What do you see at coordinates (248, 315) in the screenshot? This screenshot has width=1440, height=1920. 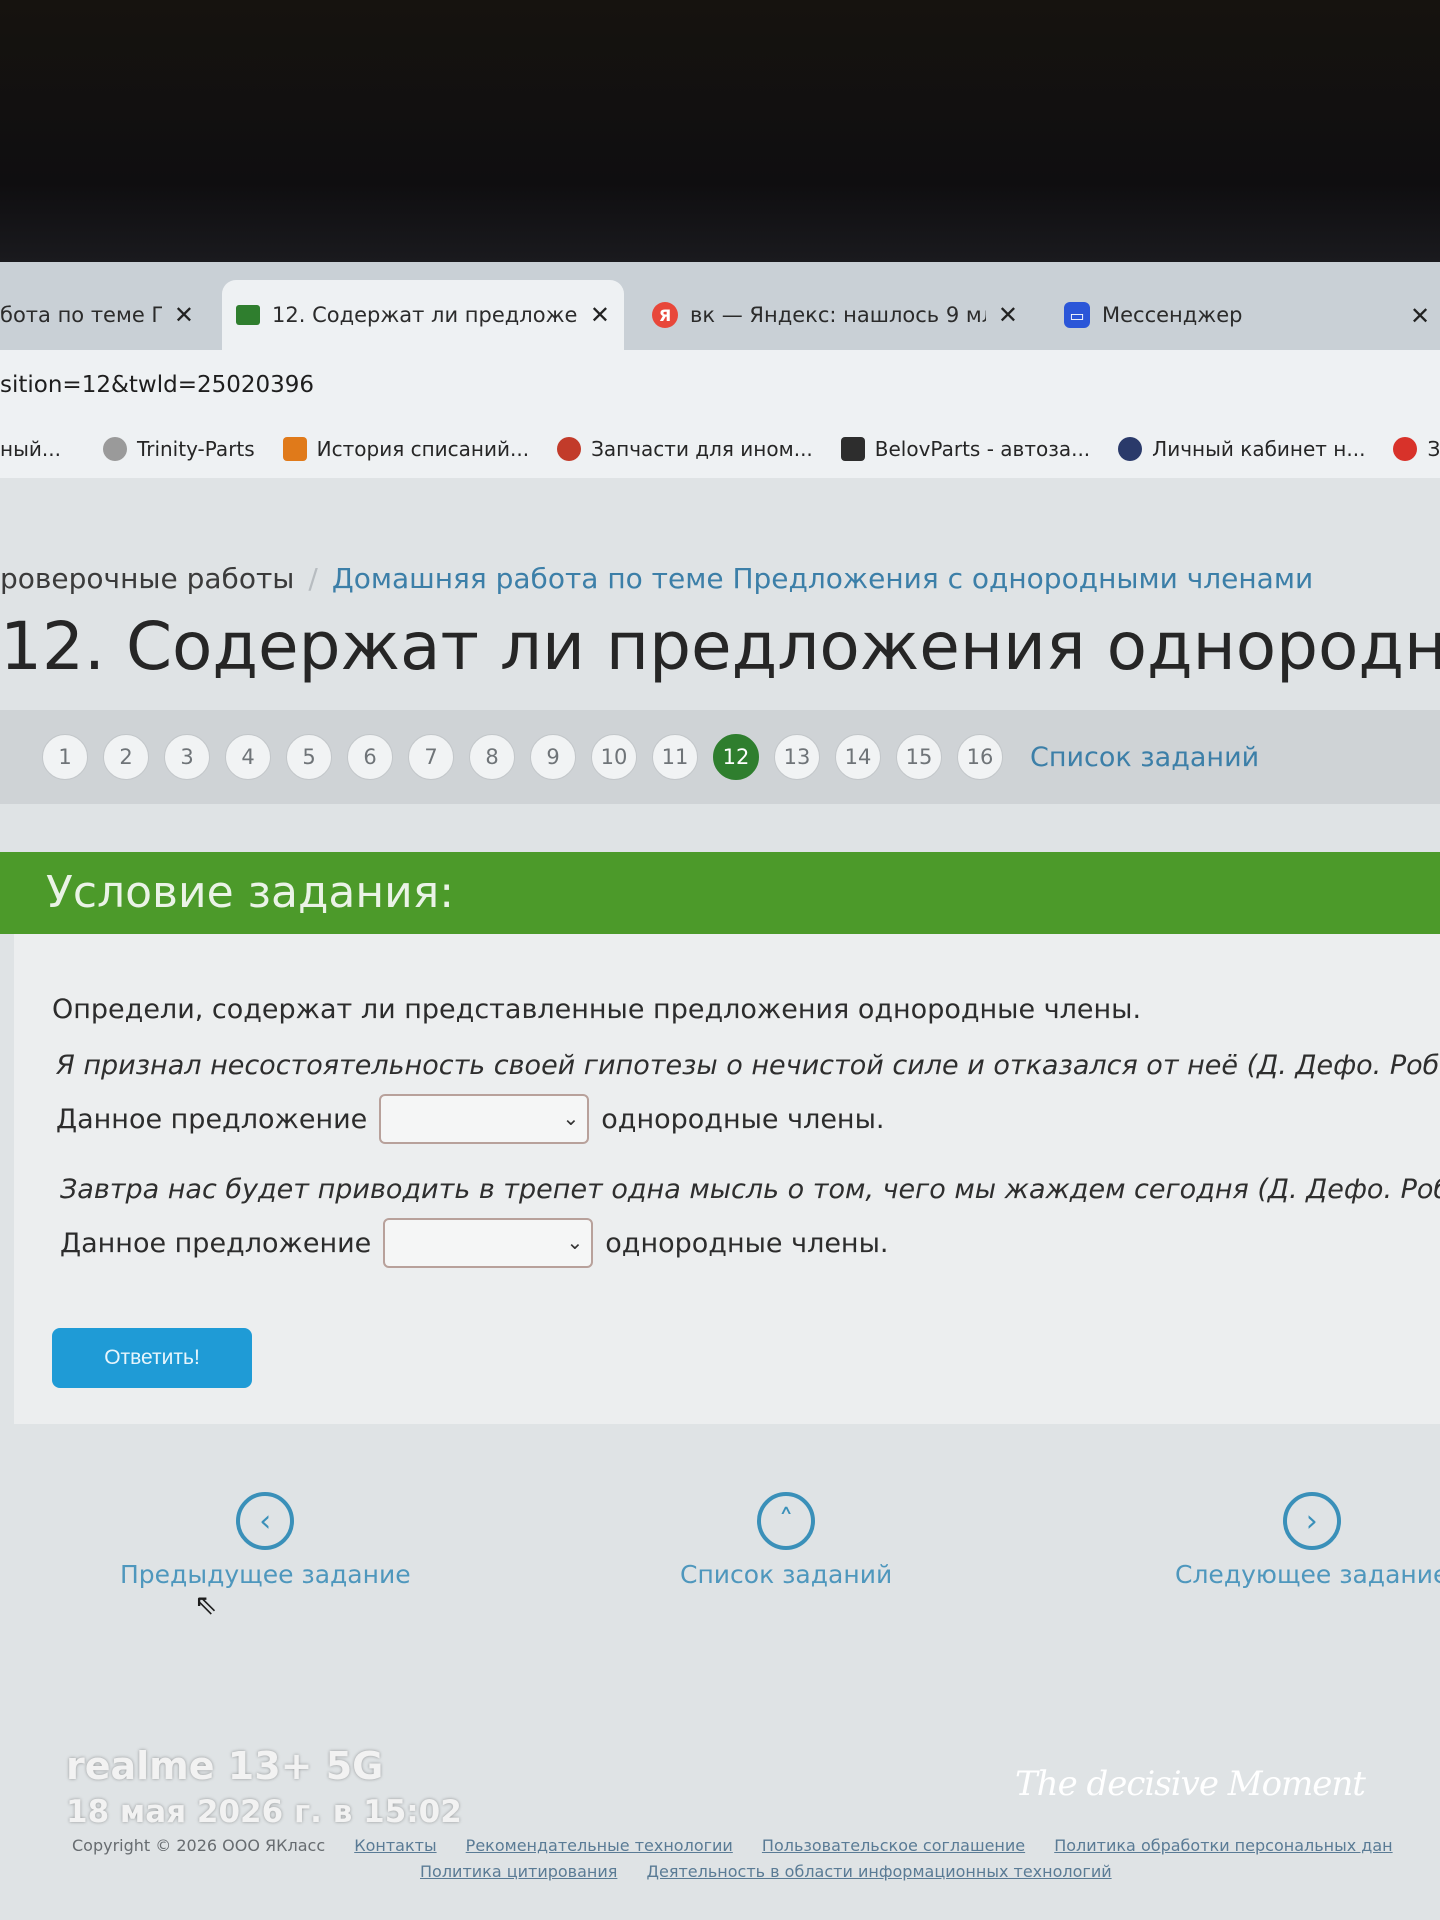 I see `book-icon` at bounding box center [248, 315].